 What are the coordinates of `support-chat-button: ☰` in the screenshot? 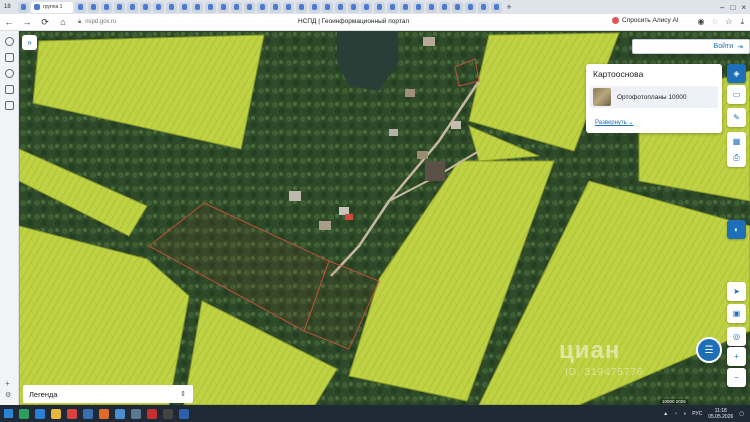 It's located at (709, 350).